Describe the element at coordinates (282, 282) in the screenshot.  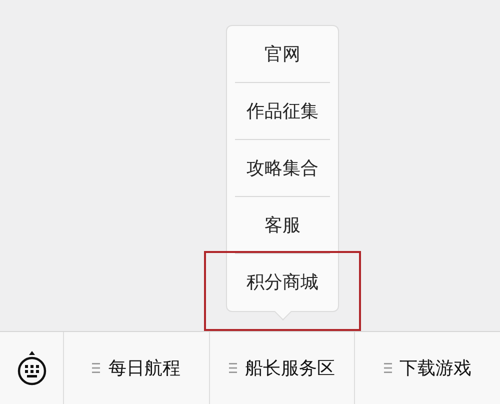
I see `menu-item: 积分商城` at that location.